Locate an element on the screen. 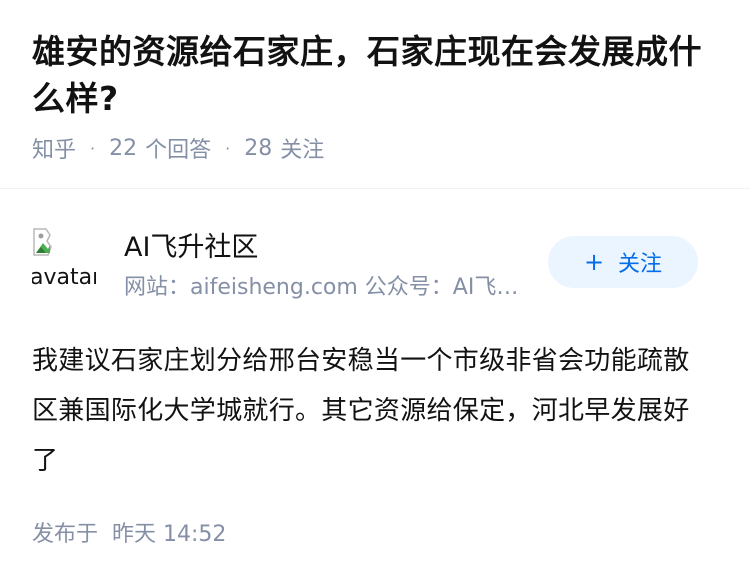  avatar: avatar is located at coordinates (64, 257).